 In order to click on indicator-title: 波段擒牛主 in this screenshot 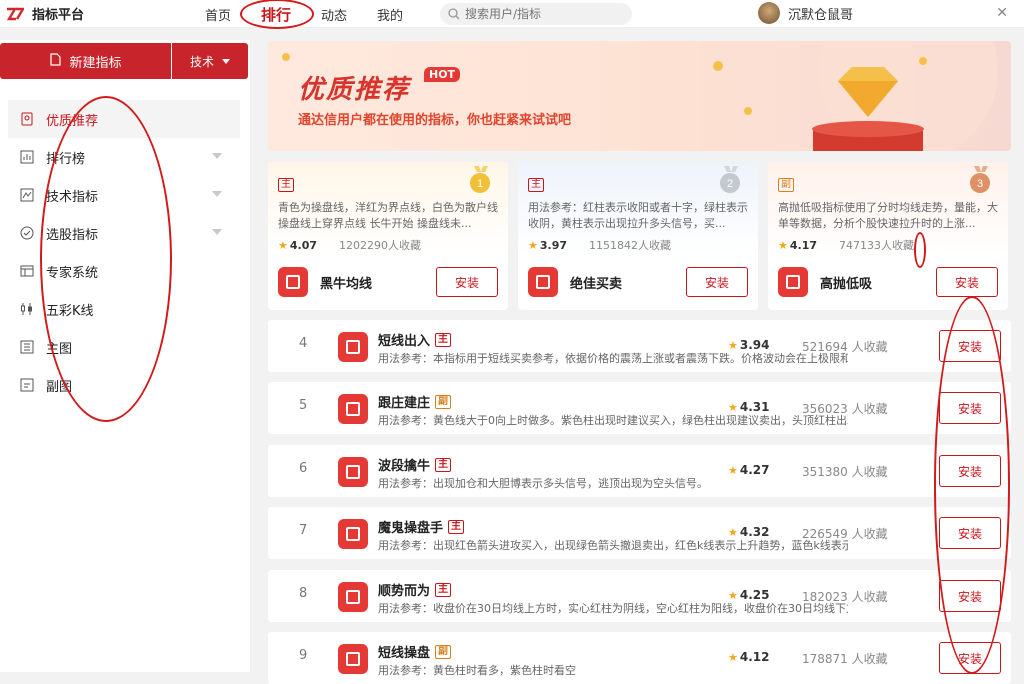, I will do `click(415, 464)`.